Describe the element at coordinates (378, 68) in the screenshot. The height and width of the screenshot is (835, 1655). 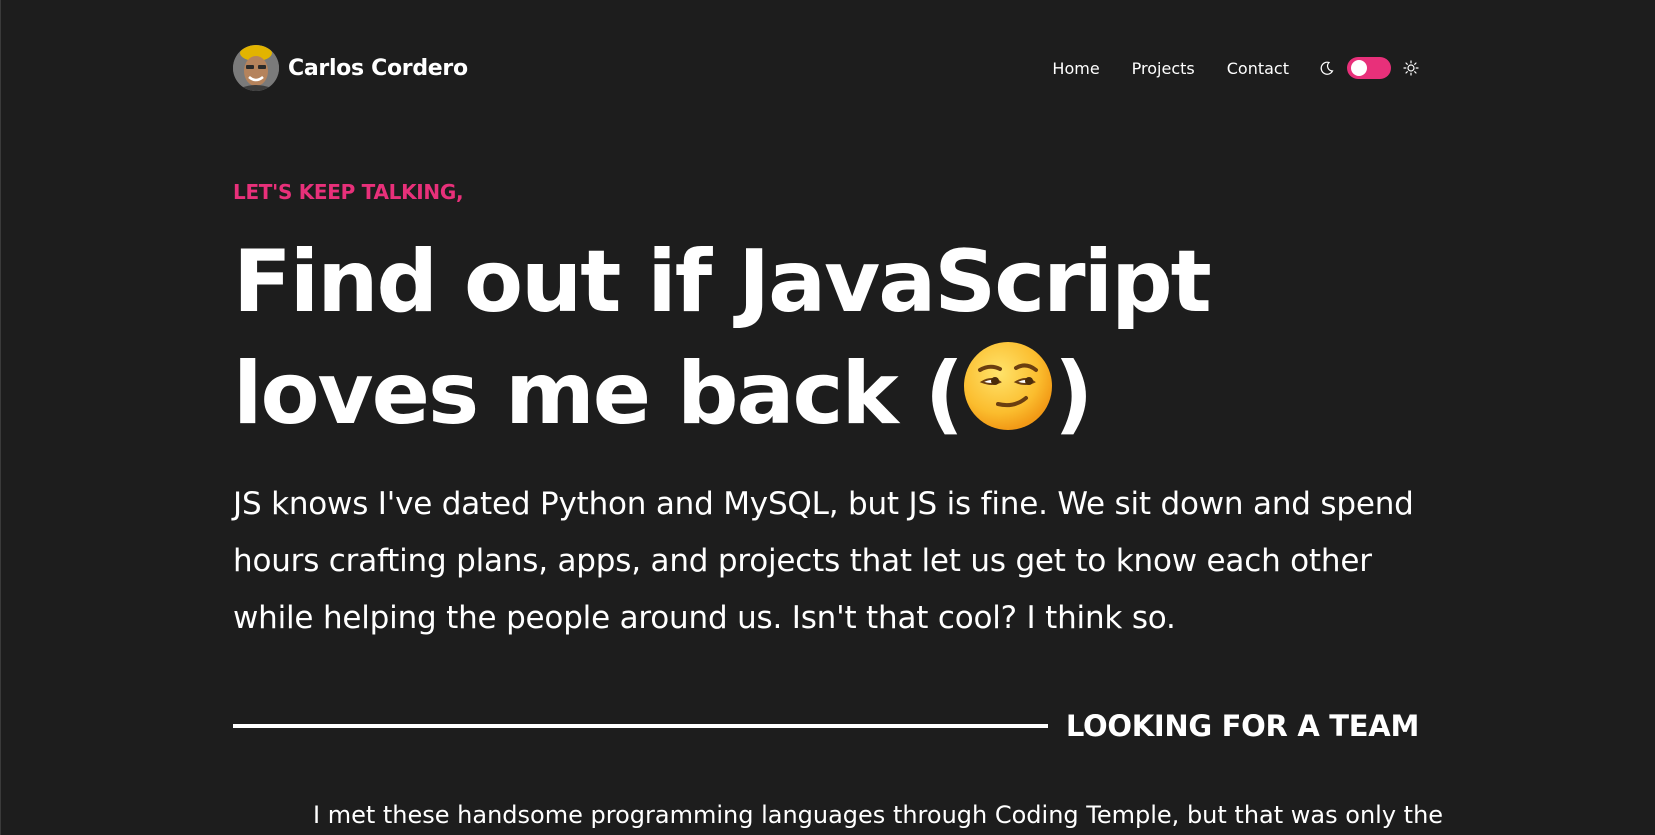
I see `brand-name: Carlos Cordero` at that location.